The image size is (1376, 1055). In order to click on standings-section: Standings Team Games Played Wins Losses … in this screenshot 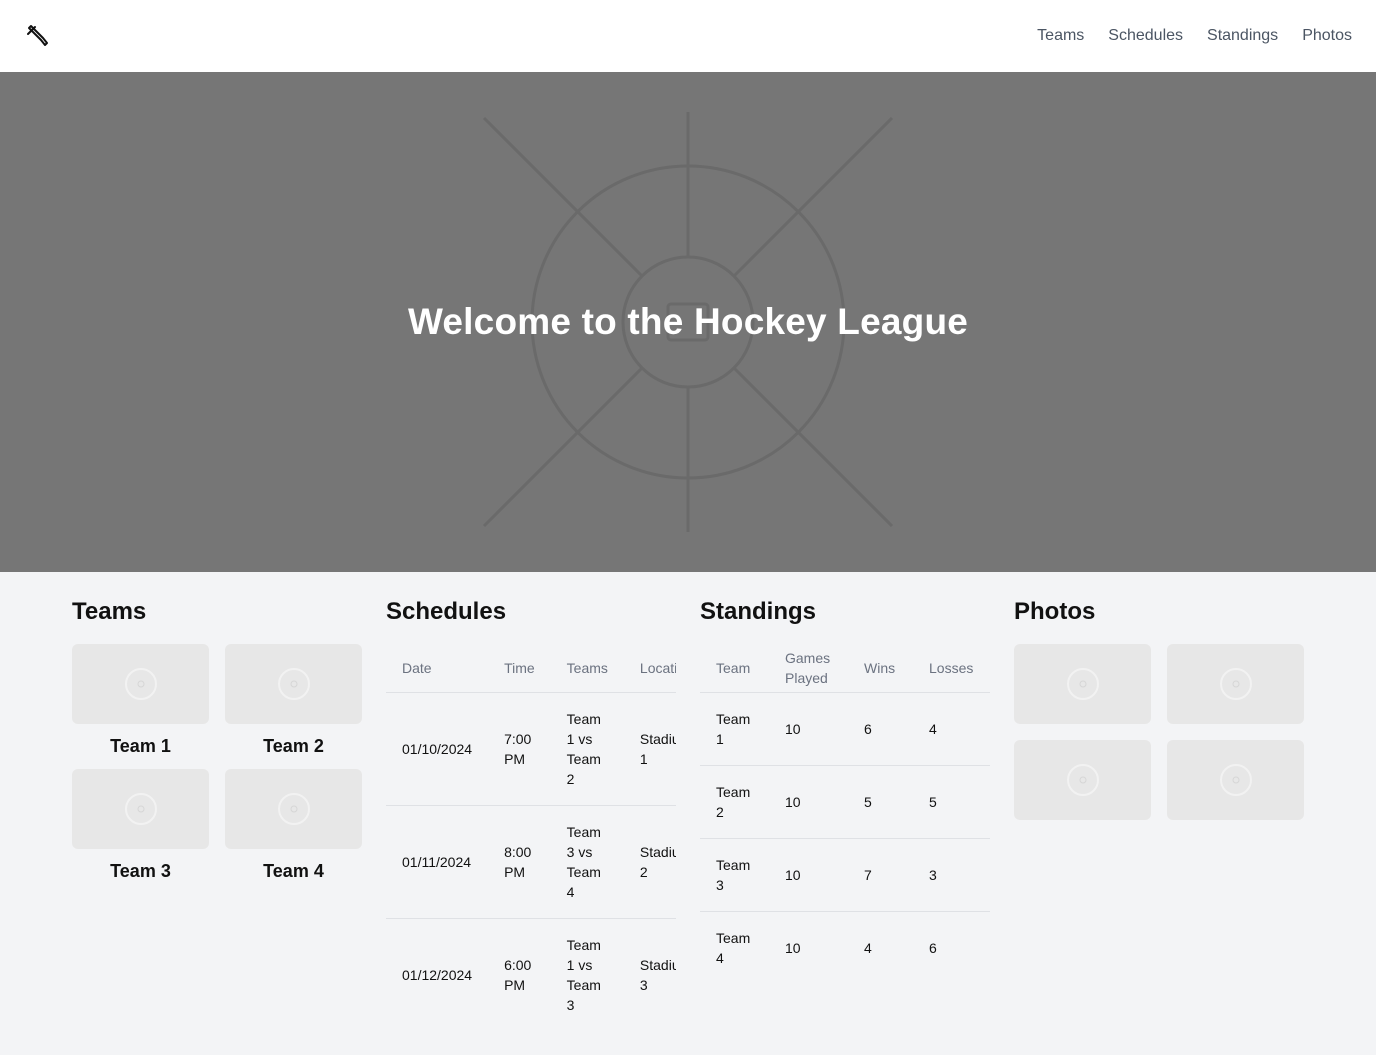, I will do `click(845, 814)`.